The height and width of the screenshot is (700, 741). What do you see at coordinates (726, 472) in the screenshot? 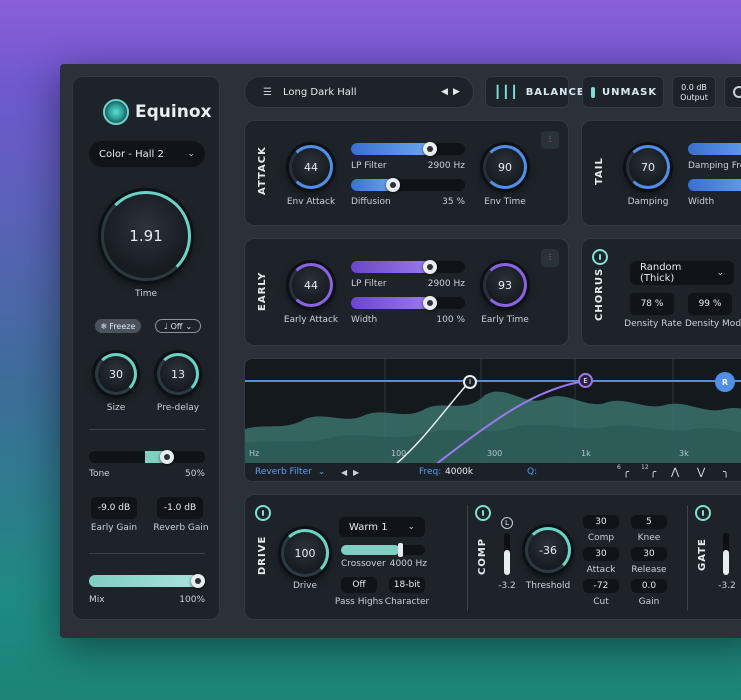
I see `highcut-icon: ╮` at bounding box center [726, 472].